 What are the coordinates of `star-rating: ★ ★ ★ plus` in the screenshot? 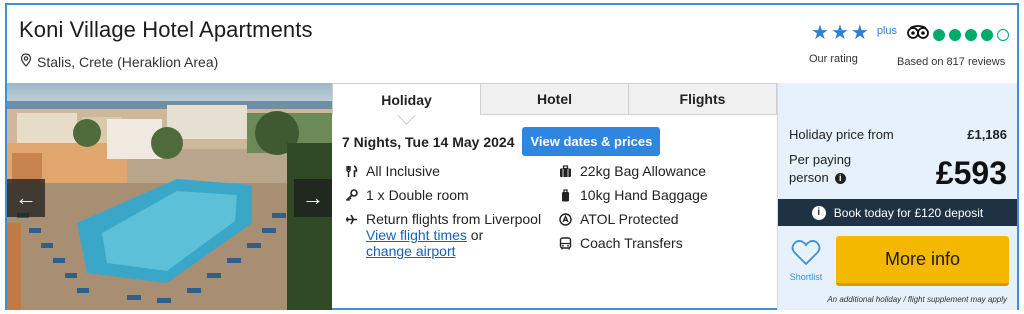 It's located at (852, 33).